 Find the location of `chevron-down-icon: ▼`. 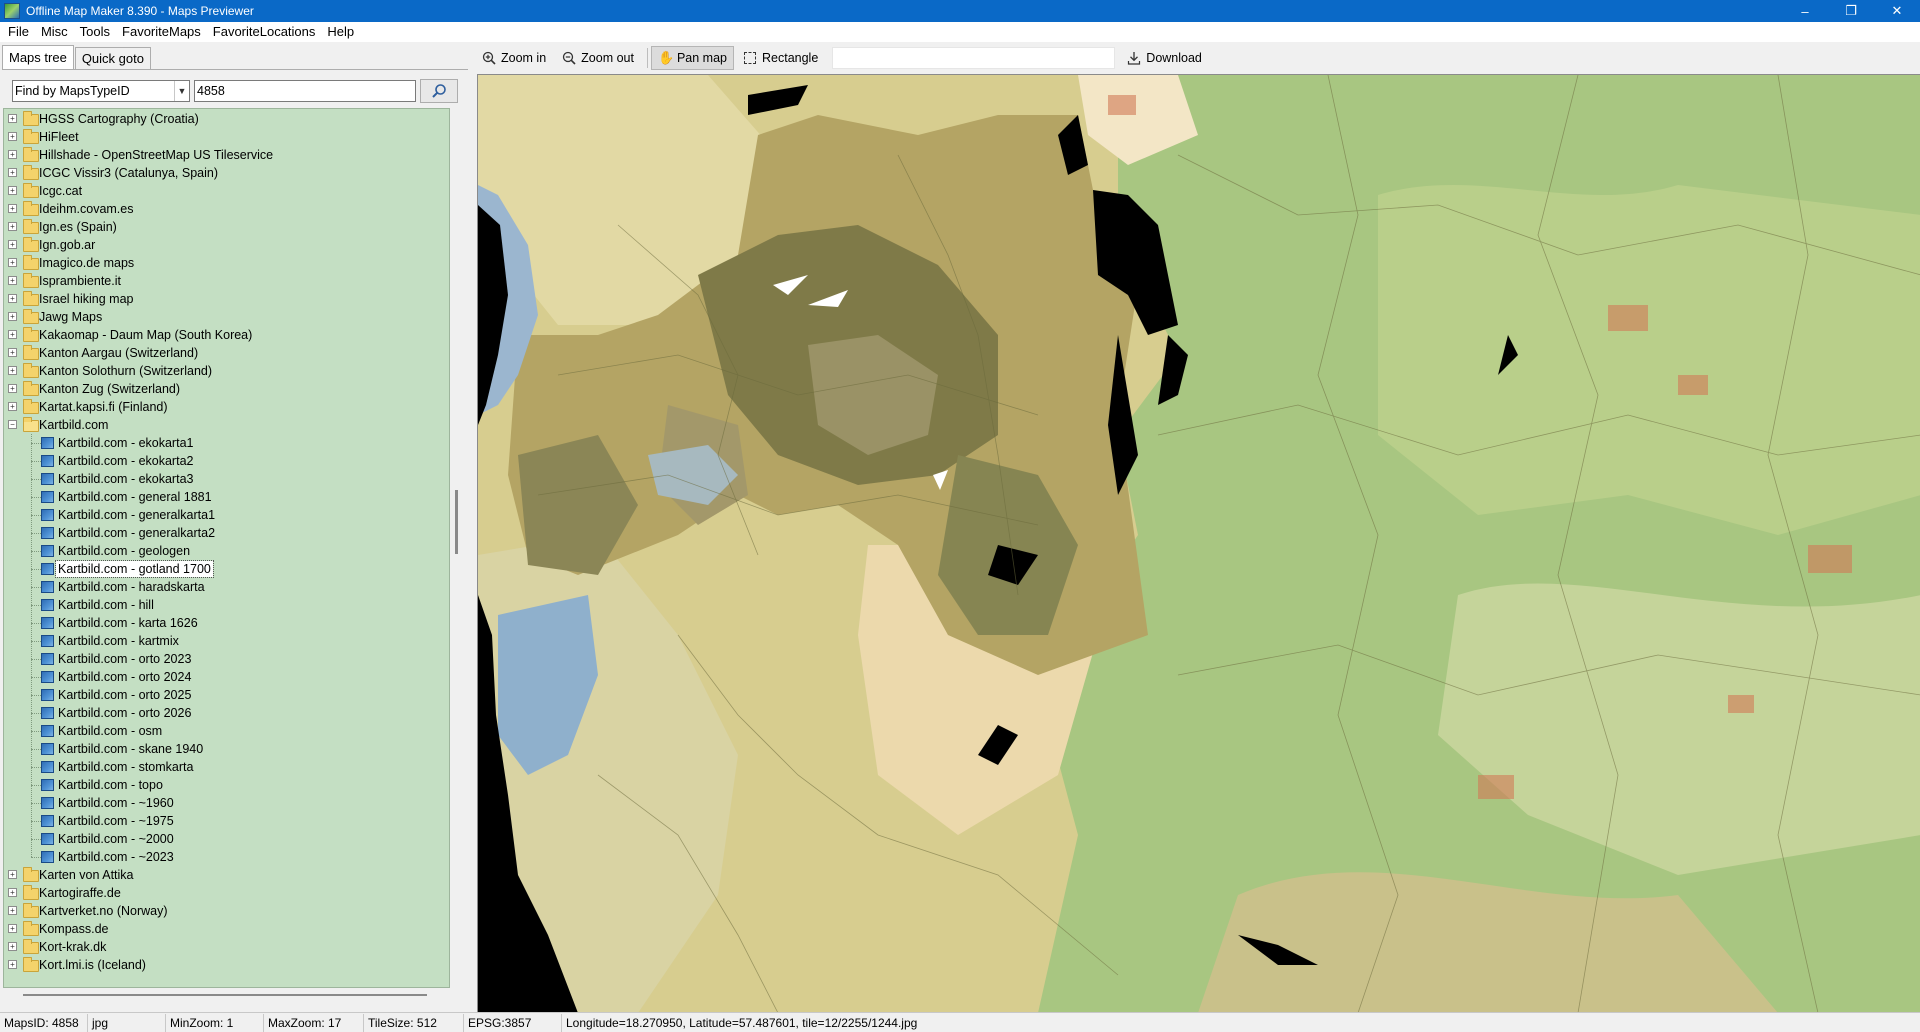

chevron-down-icon: ▼ is located at coordinates (181, 91).